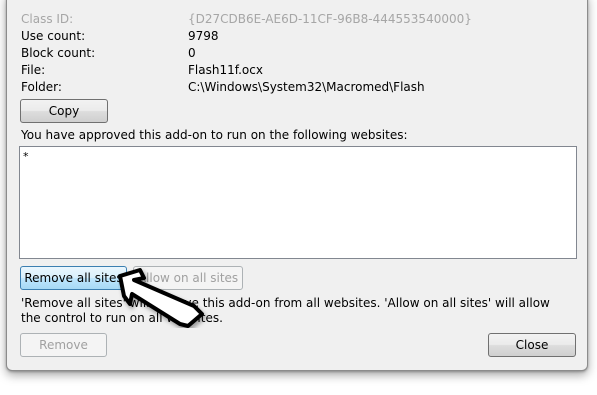 The height and width of the screenshot is (395, 597). I want to click on use-count-value: 9798, so click(203, 36).